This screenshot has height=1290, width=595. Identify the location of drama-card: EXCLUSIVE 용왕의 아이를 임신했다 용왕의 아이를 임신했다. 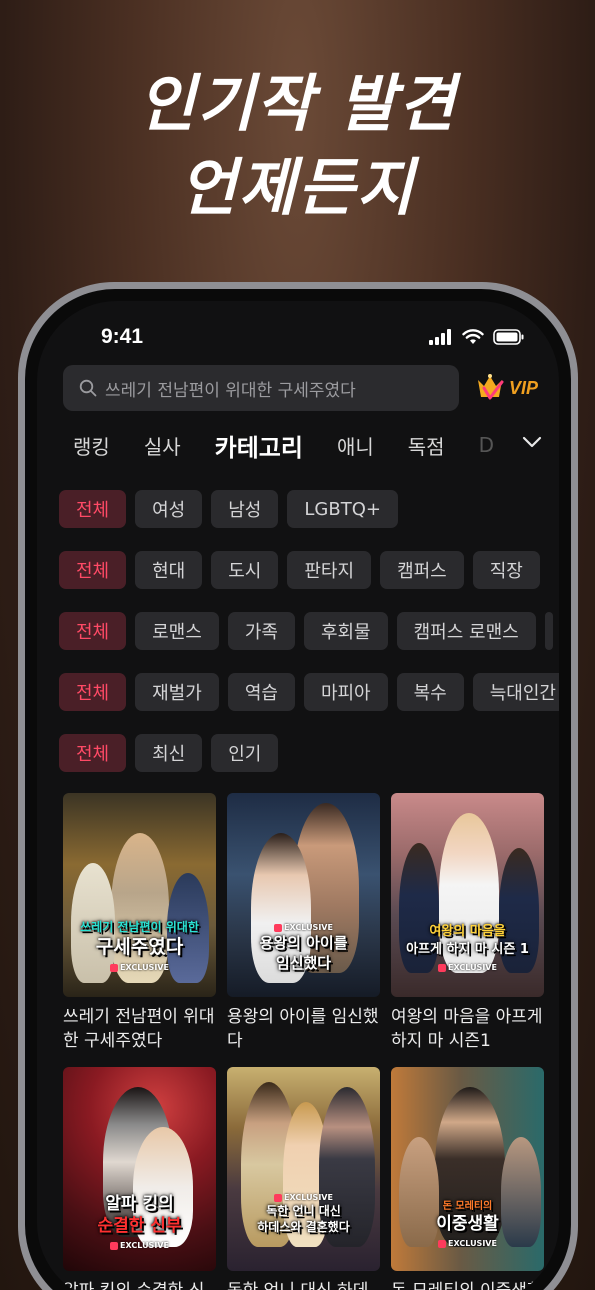
(303, 924).